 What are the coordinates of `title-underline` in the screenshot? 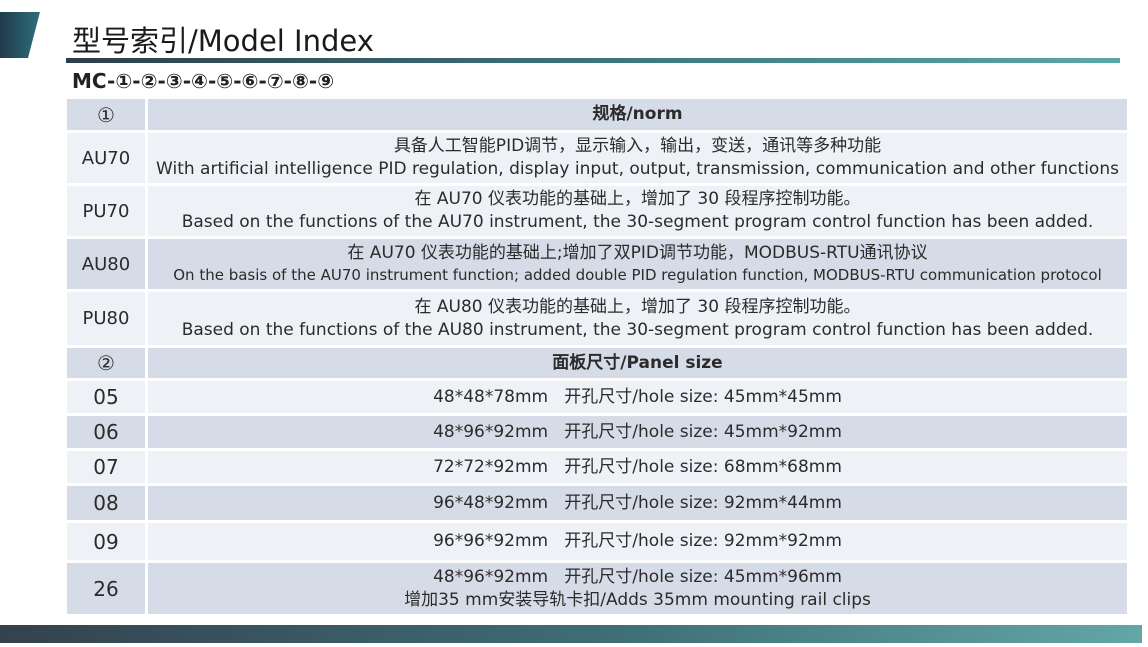 It's located at (593, 60).